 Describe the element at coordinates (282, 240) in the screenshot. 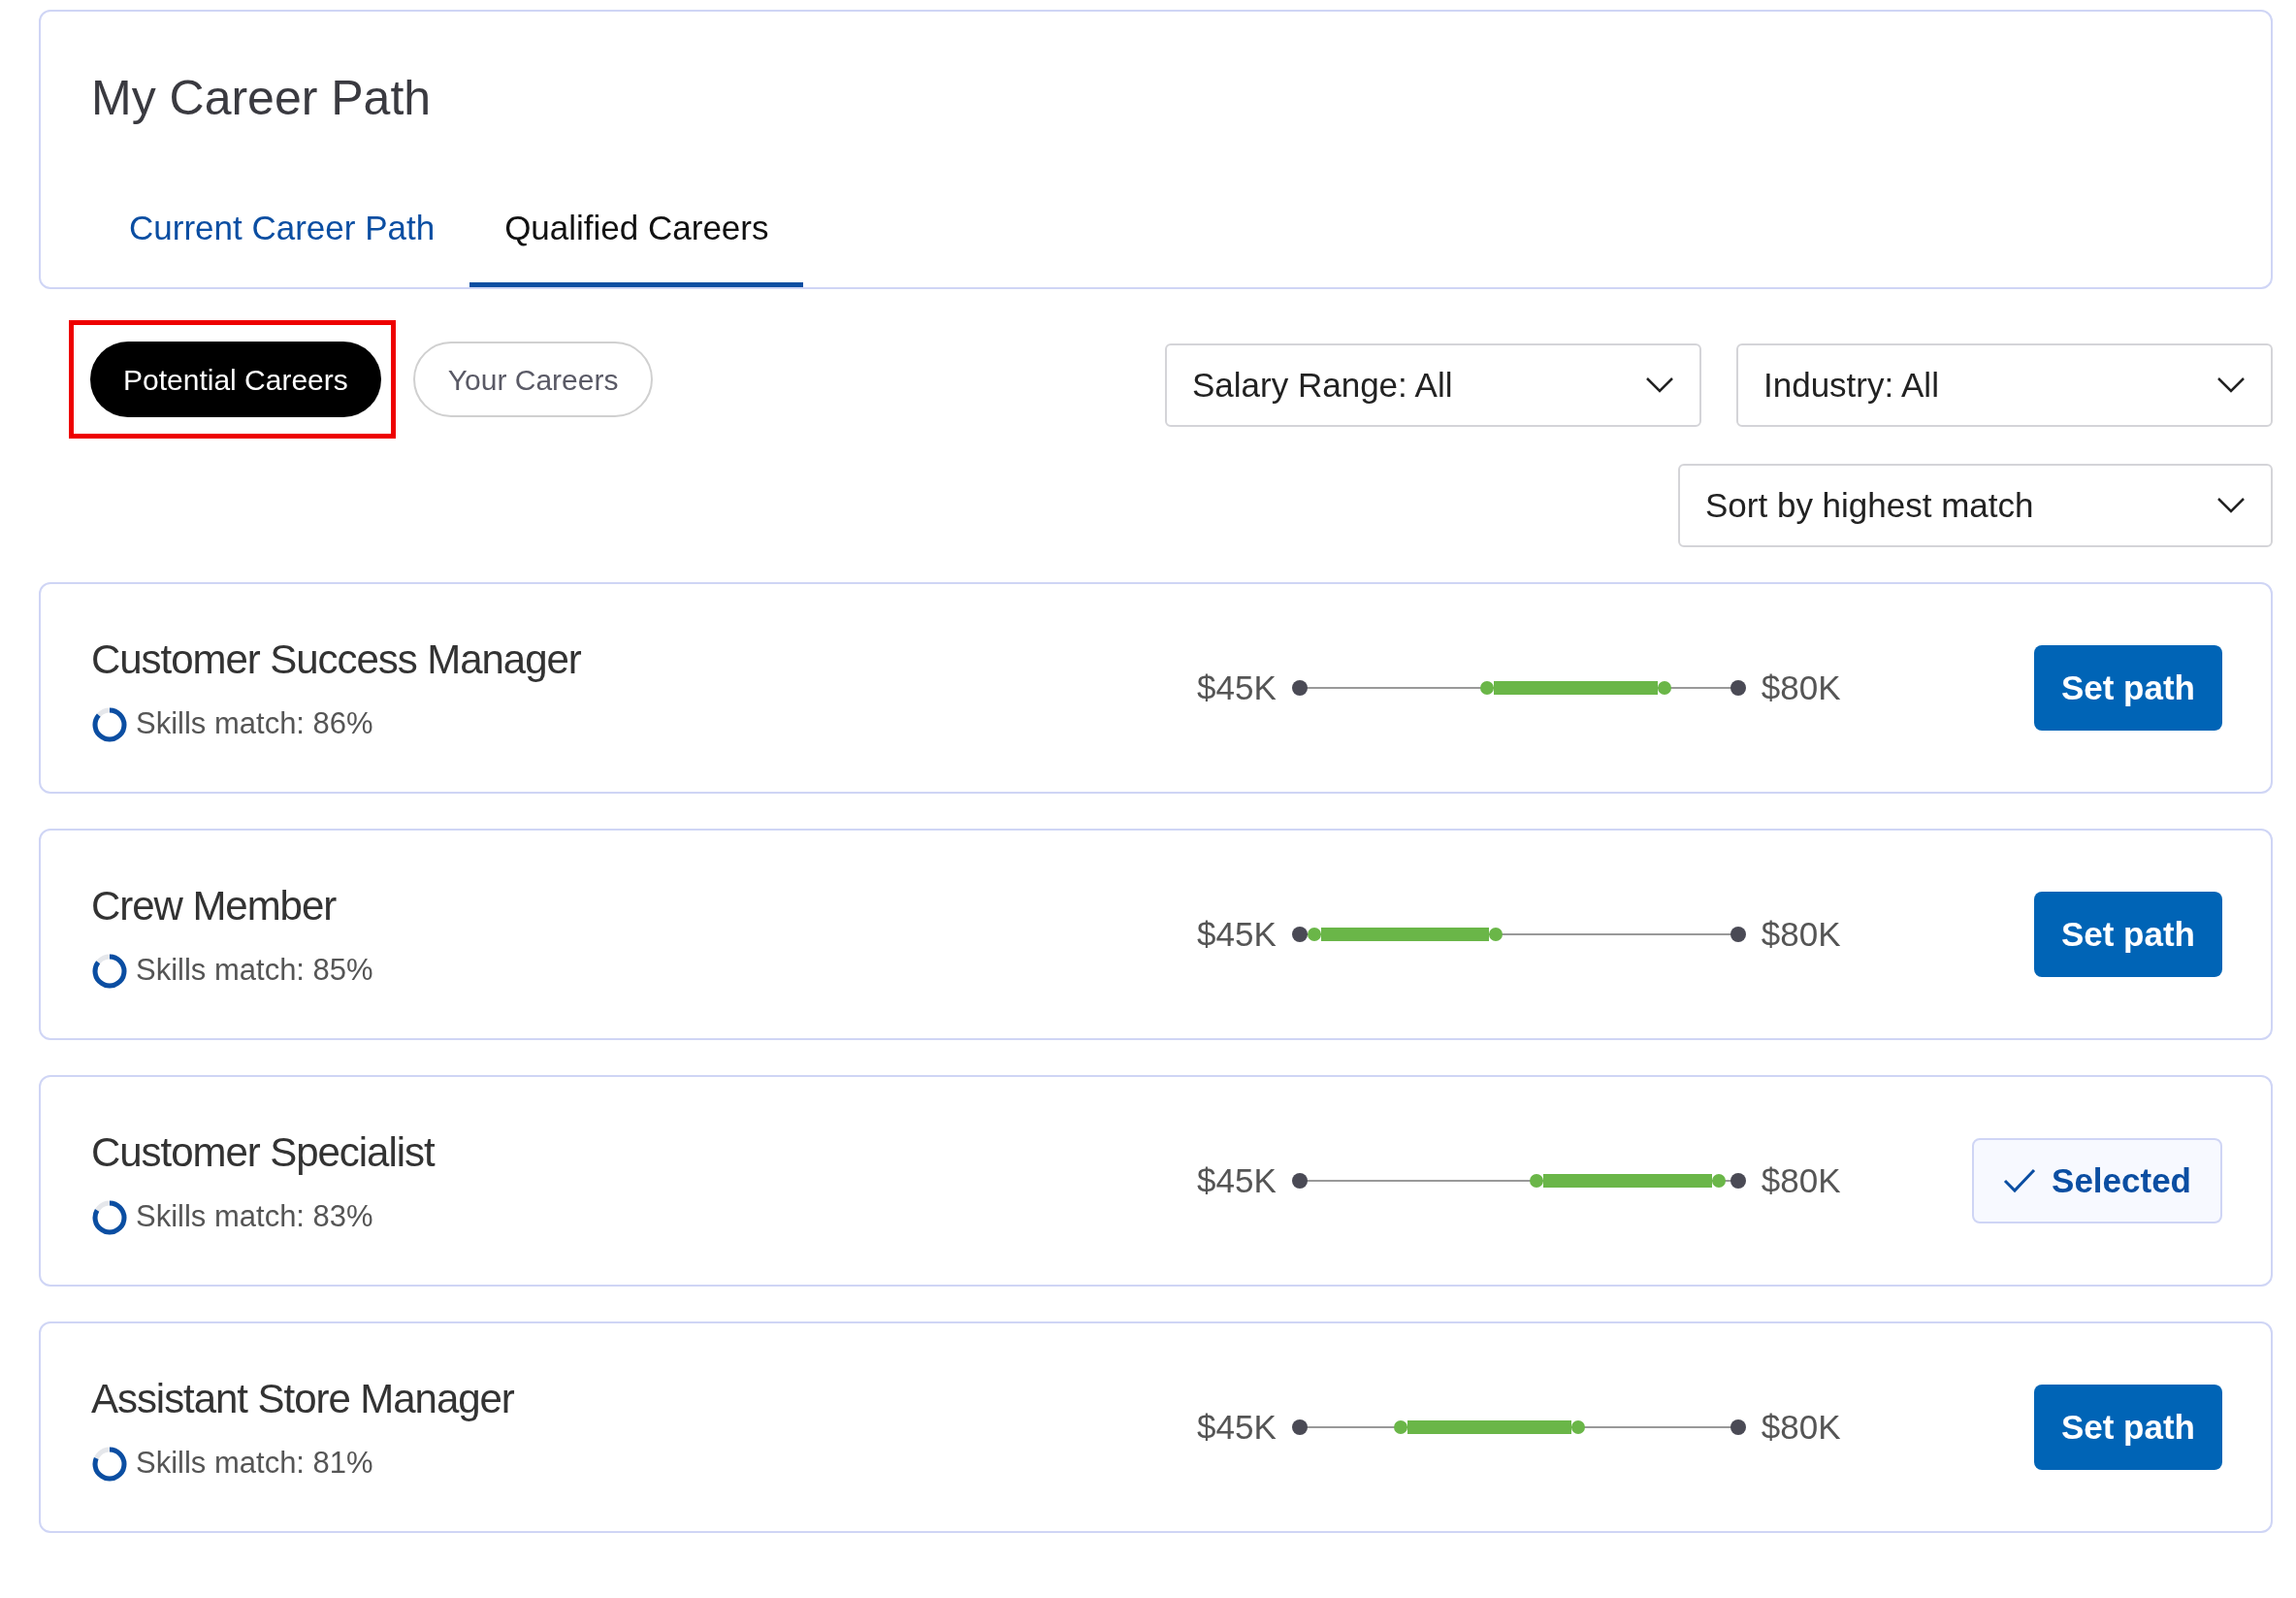

I see `tab: Current Career Path` at that location.